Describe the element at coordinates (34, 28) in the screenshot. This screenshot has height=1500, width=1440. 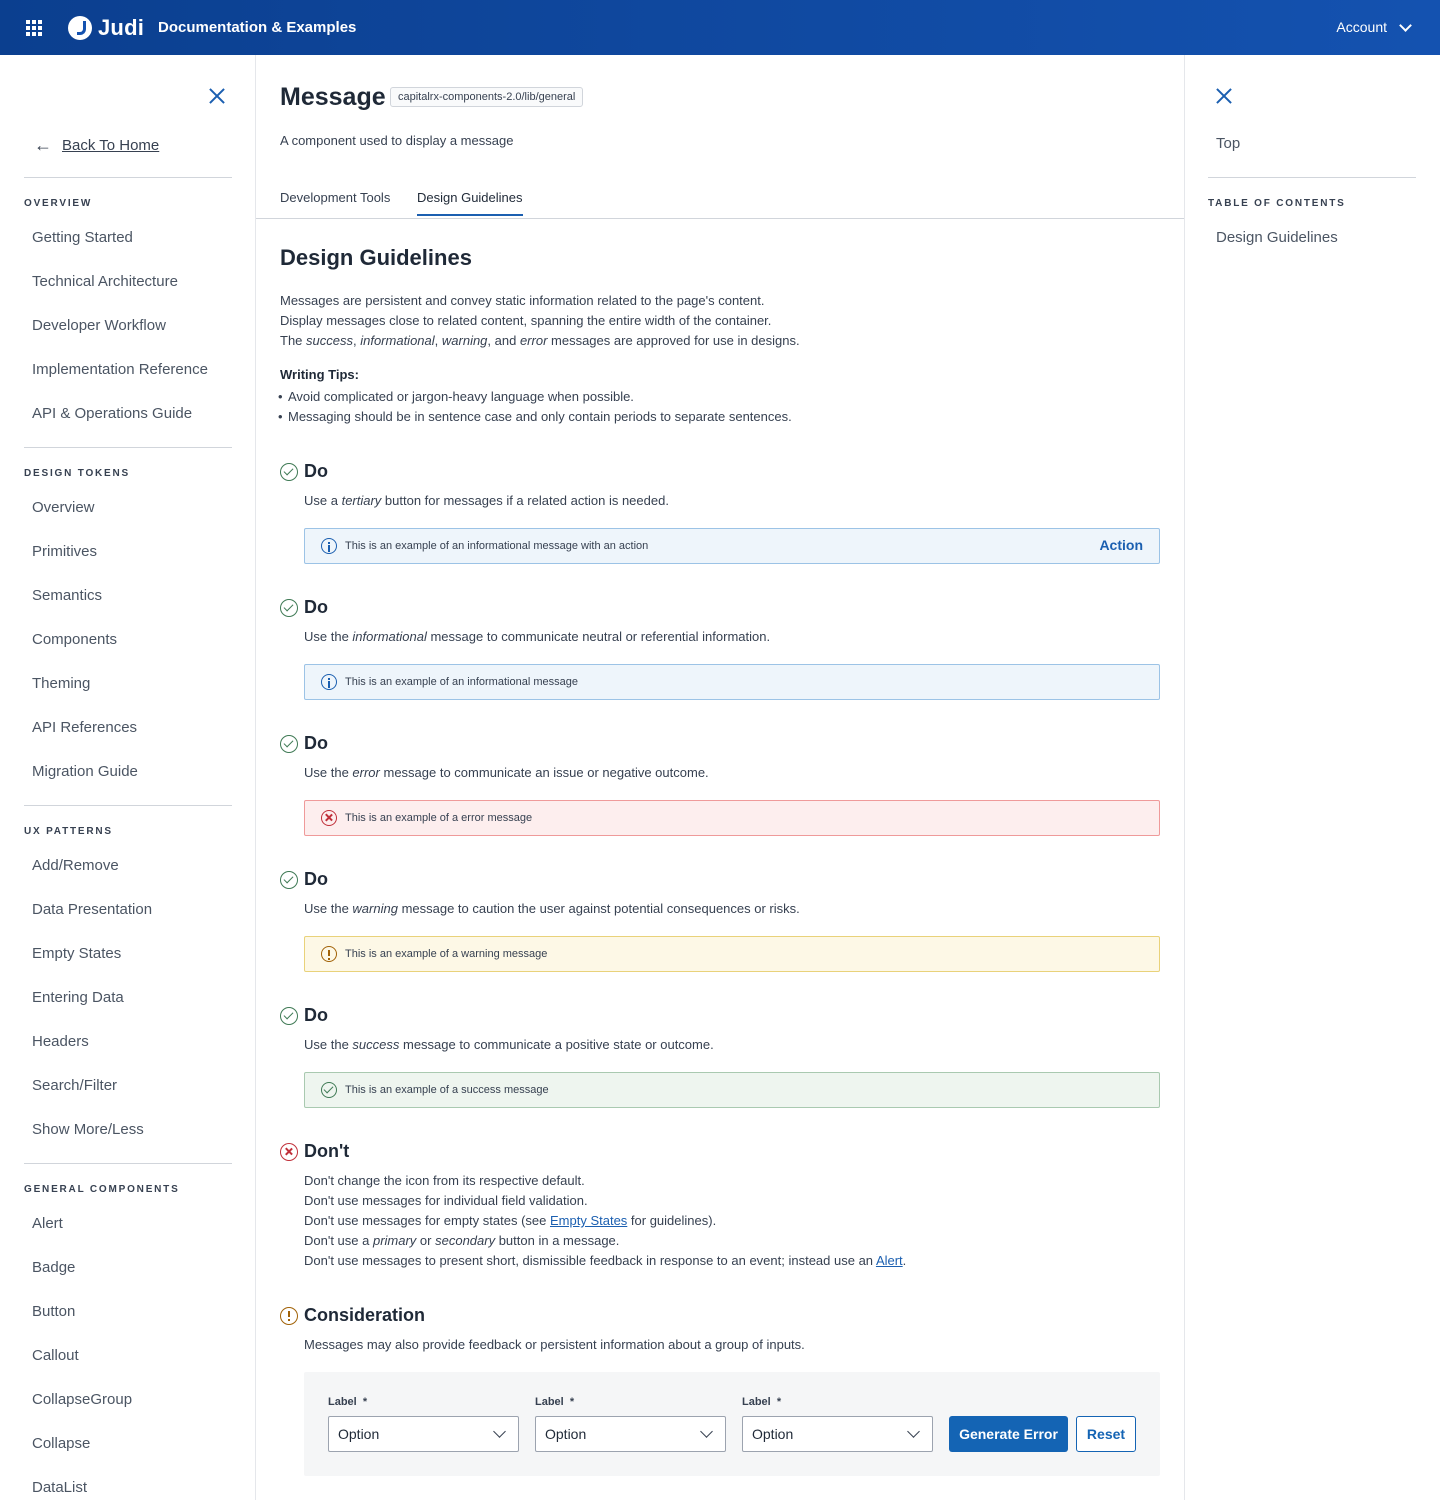
I see `app-grid-icon` at that location.